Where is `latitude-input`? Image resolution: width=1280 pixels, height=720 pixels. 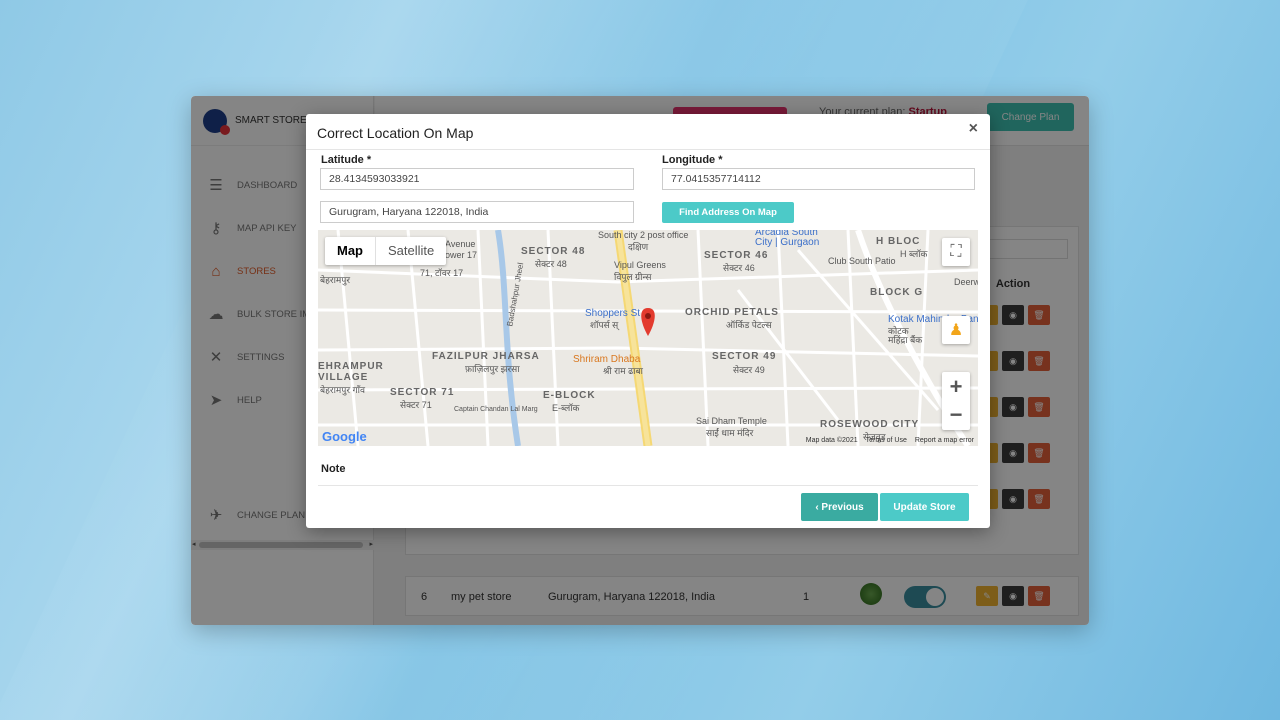
latitude-input is located at coordinates (477, 179).